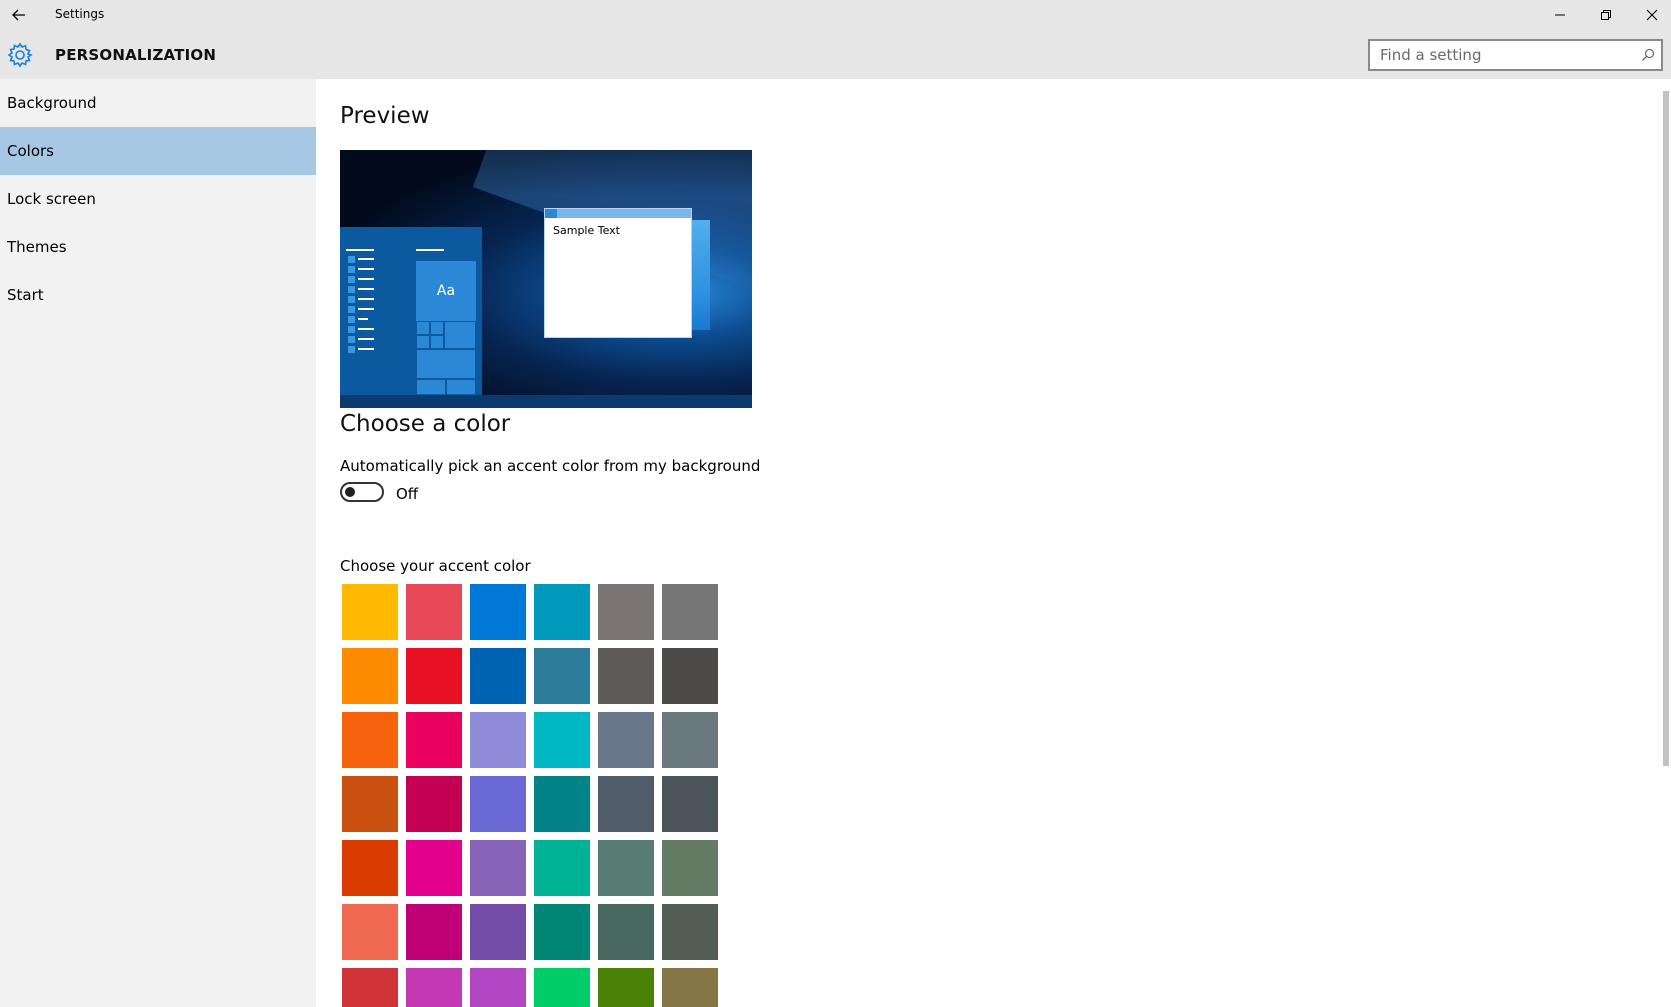 Image resolution: width=1671 pixels, height=1007 pixels. I want to click on restore-icon, so click(1606, 15).